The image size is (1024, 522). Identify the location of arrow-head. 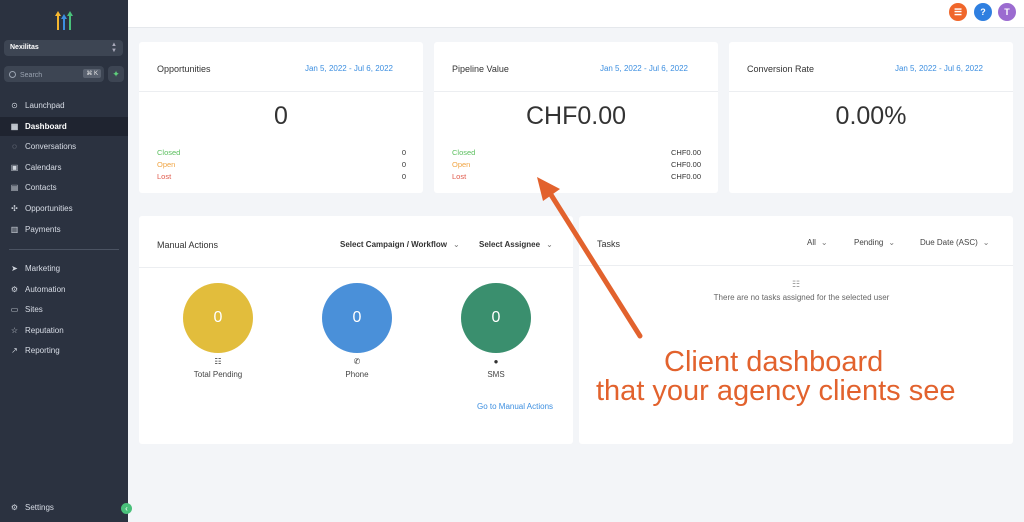
(548, 189).